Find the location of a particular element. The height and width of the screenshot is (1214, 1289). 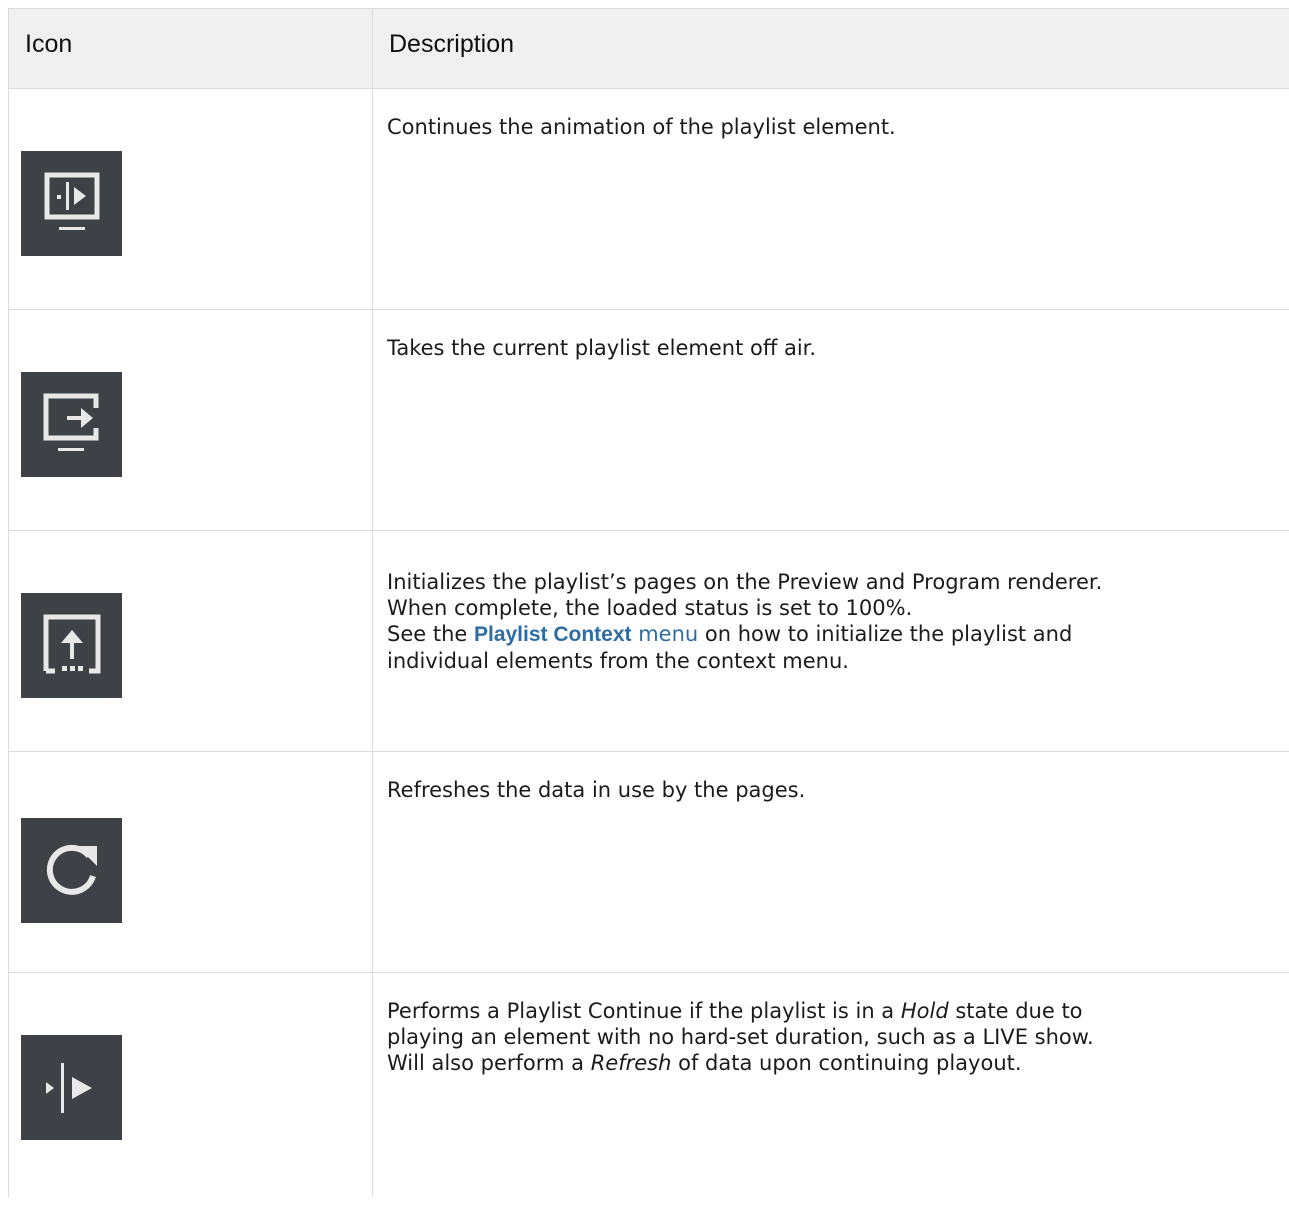

description-cell: Refreshes the data in use by the pages. is located at coordinates (831, 862).